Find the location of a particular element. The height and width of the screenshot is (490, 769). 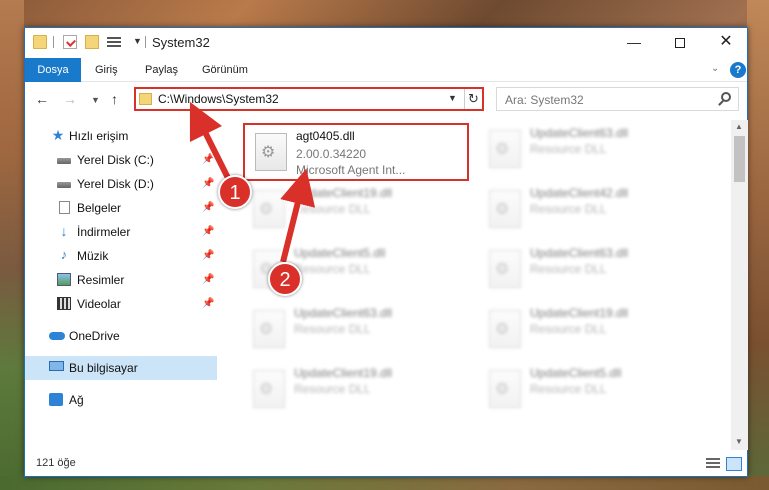

documents-icon is located at coordinates (64, 207).